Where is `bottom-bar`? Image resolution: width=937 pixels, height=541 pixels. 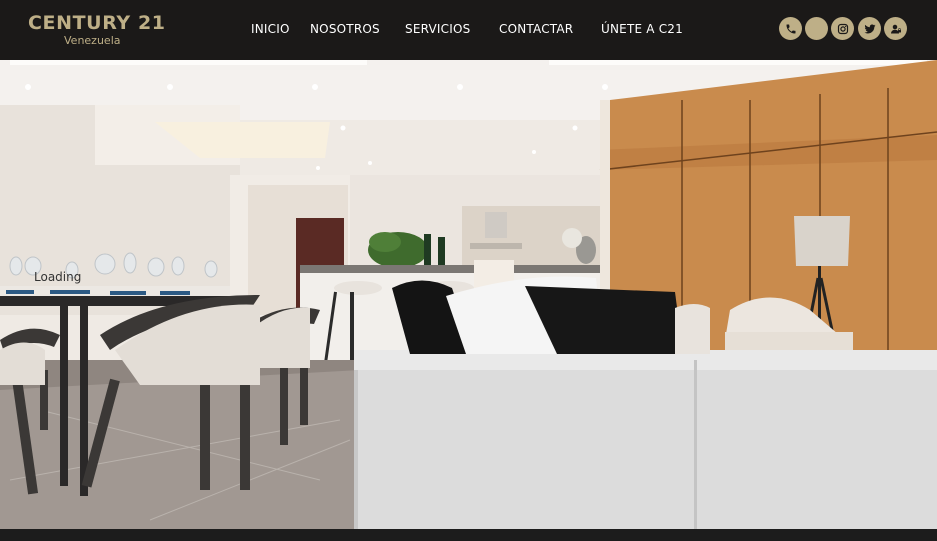
bottom-bar is located at coordinates (468, 535).